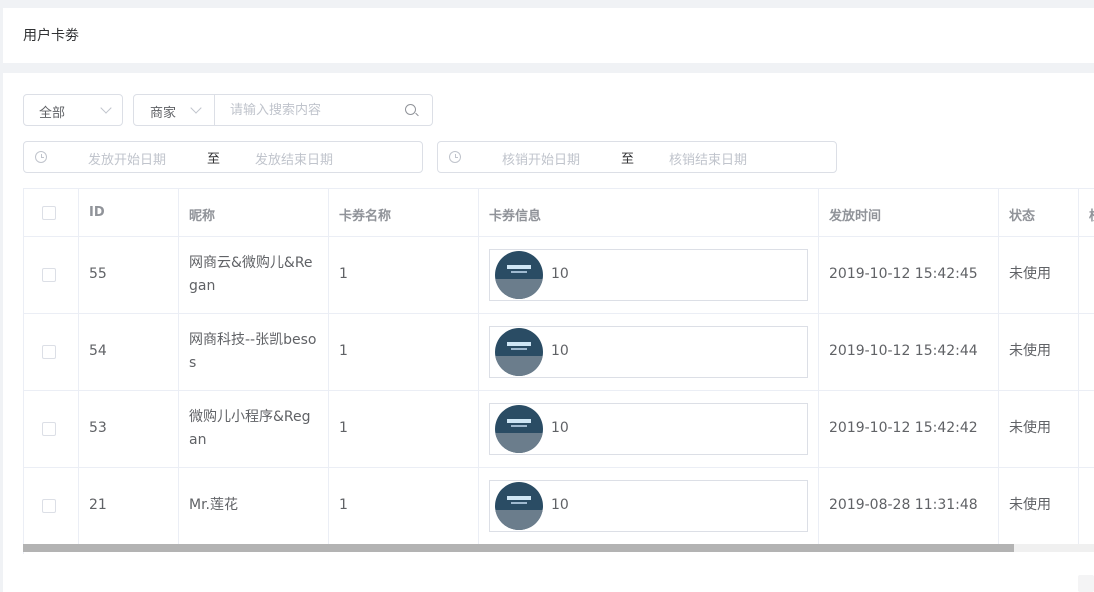 This screenshot has width=1094, height=592. I want to click on issued-at: 2019-10-12 15:42:44, so click(903, 351).